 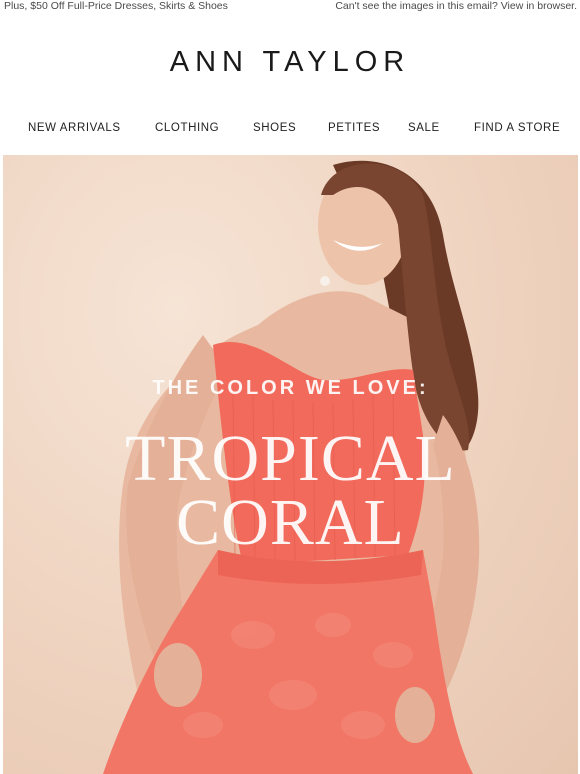 I want to click on hero-title-line-1: TROPICAL, so click(x=290, y=458).